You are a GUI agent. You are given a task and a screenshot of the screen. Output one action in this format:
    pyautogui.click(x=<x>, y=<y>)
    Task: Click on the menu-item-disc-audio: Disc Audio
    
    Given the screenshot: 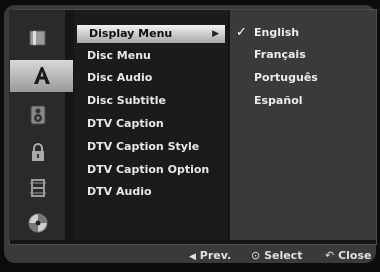 What is the action you would take?
    pyautogui.click(x=150, y=78)
    